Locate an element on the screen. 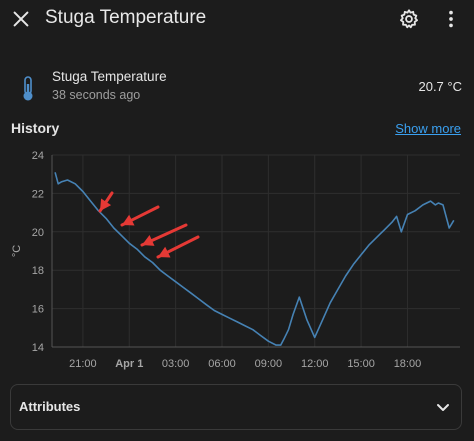  chevron-down-icon is located at coordinates (443, 407).